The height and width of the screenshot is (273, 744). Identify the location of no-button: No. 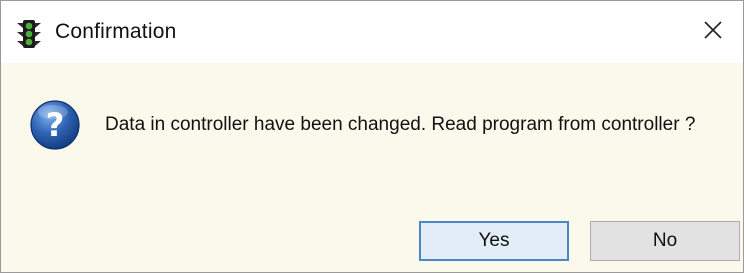
(665, 241).